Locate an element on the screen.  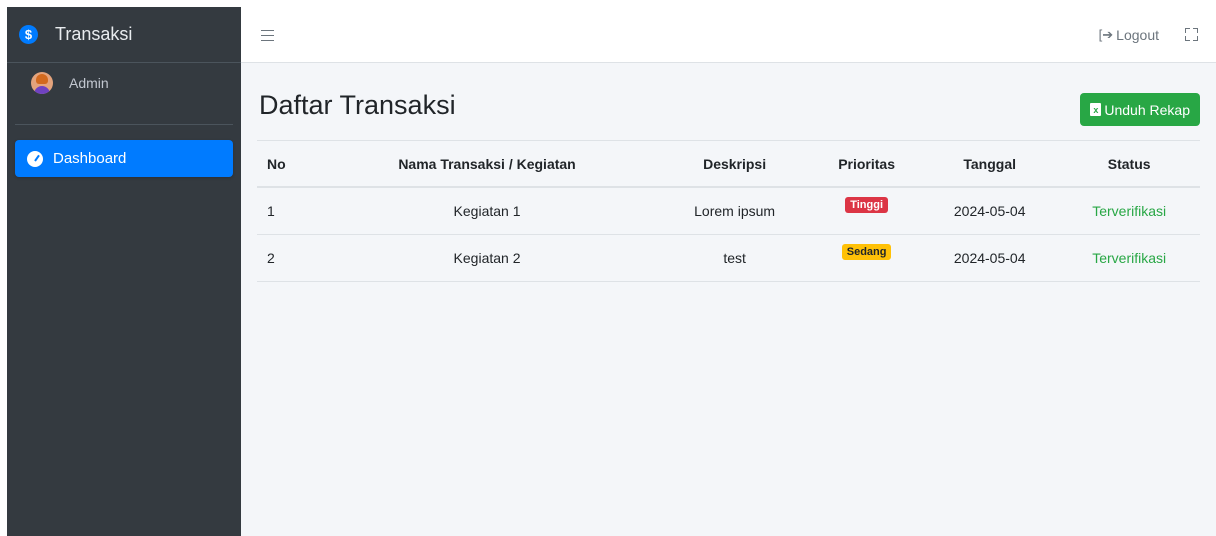
top-navbar: [➔ Logout is located at coordinates (728, 35).